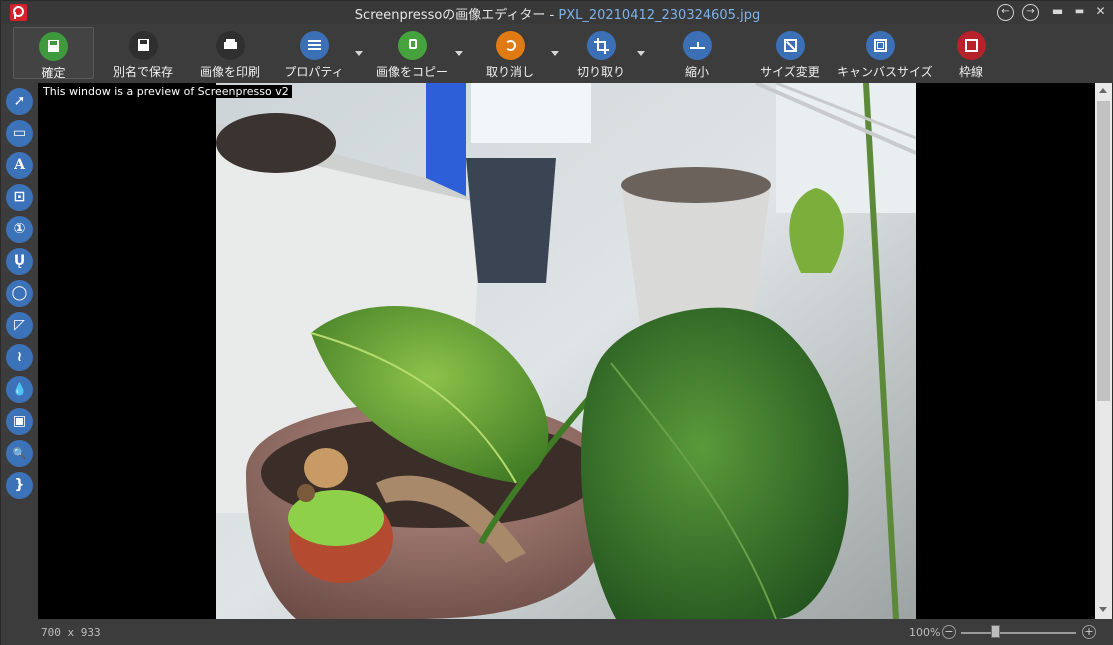 This screenshot has width=1113, height=645. What do you see at coordinates (19, 261) in the screenshot?
I see `magnet-tool-icon: Ų` at bounding box center [19, 261].